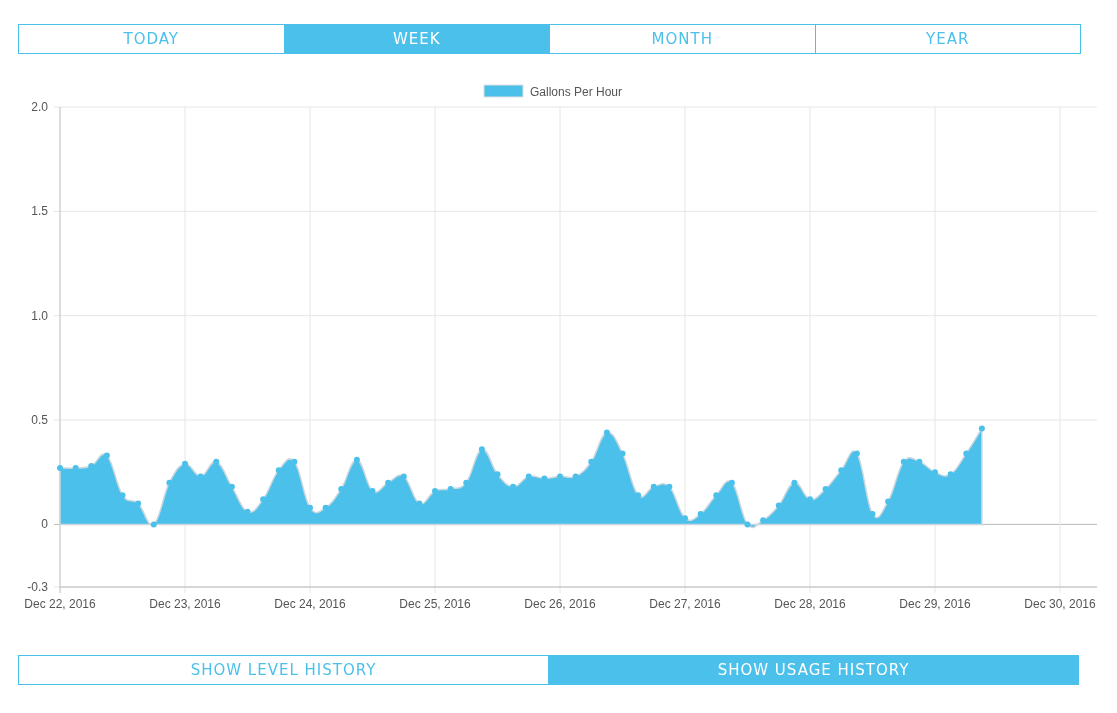  What do you see at coordinates (60, 604) in the screenshot?
I see `x-axis-label: Dec 22, 2016` at bounding box center [60, 604].